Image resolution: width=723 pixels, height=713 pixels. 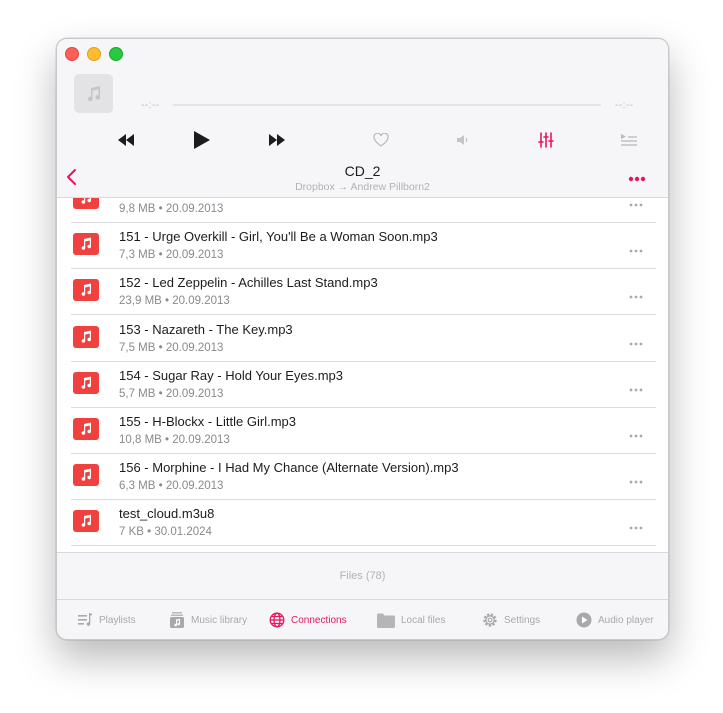 I want to click on fast-forward-icon, so click(x=277, y=140).